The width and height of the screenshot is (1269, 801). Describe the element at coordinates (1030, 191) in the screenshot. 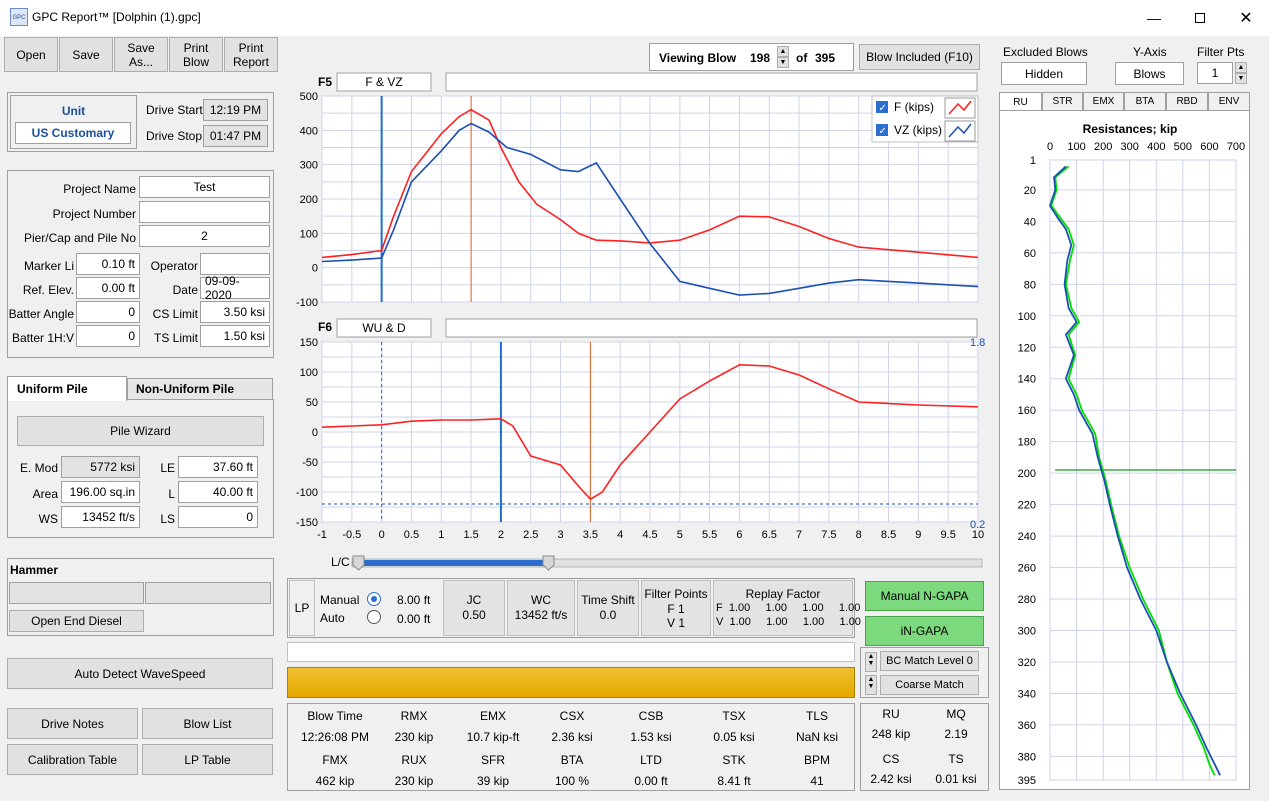

I see `y-tick-label: 20` at that location.